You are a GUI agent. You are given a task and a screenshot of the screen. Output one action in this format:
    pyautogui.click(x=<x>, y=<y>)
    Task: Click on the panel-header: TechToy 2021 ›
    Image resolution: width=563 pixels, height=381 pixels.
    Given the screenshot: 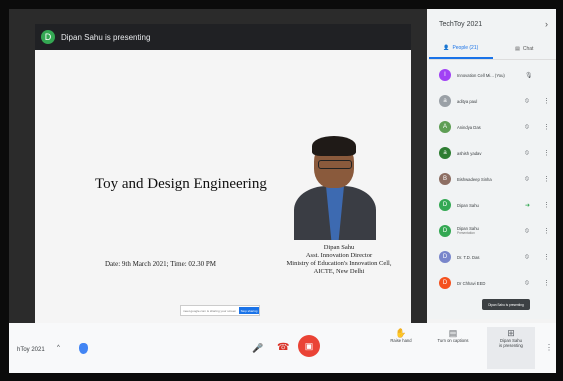 What is the action you would take?
    pyautogui.click(x=492, y=24)
    